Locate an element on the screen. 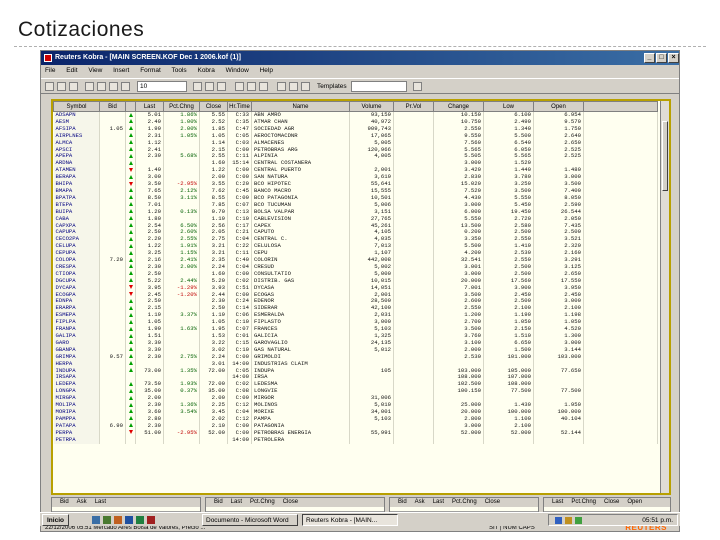  change-cell: 3.000 is located at coordinates (458, 205).